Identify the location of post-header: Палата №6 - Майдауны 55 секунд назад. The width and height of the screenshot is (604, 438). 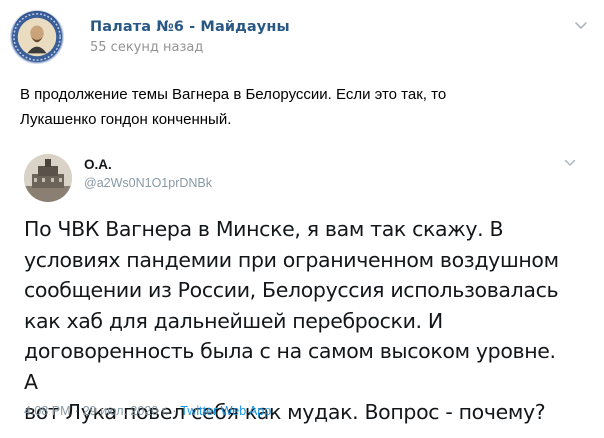
(302, 38).